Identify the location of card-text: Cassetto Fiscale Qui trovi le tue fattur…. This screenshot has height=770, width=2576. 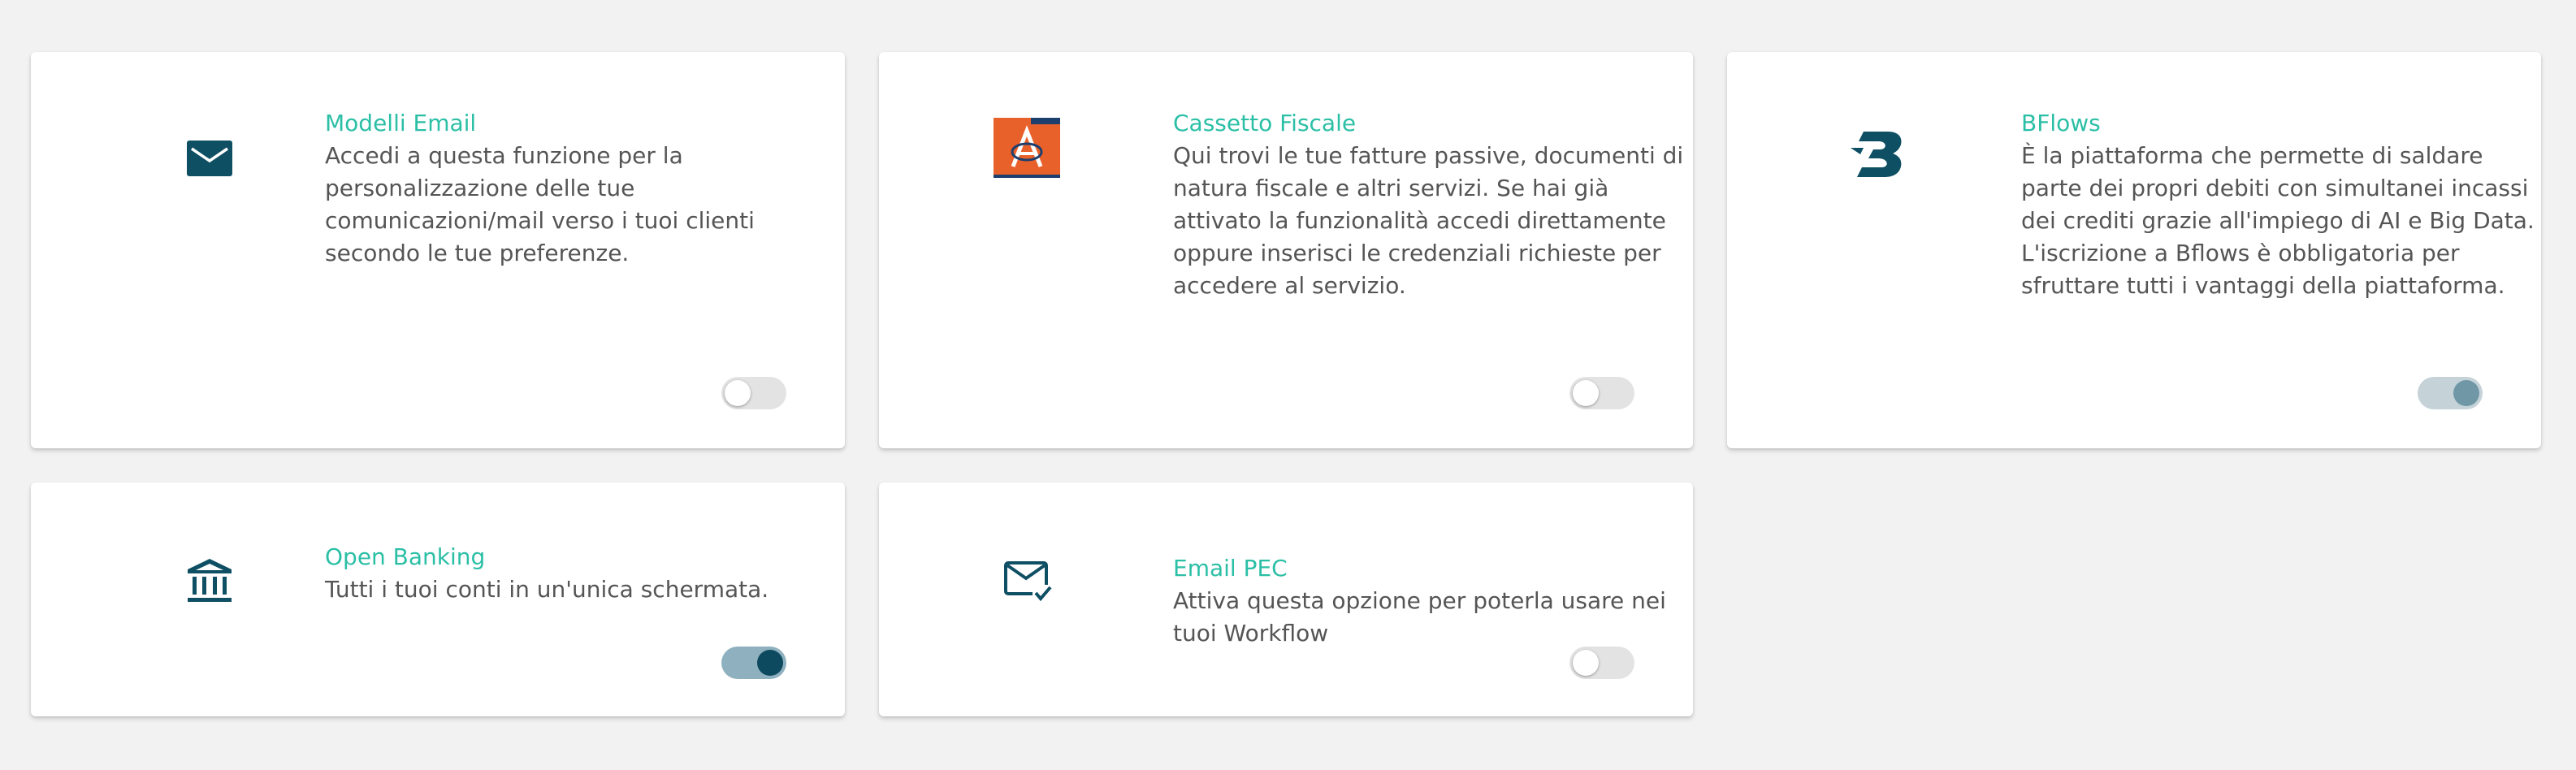
(1433, 204).